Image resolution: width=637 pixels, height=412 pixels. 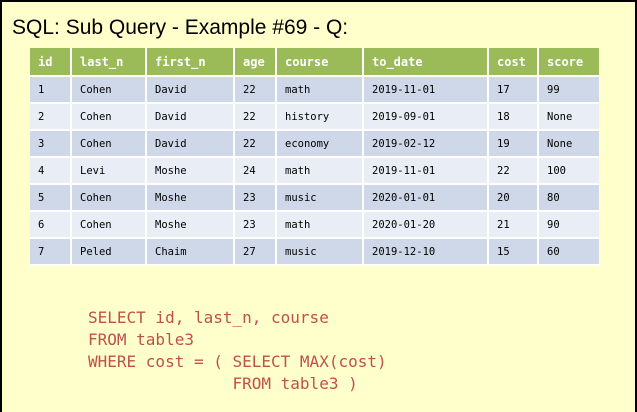 What do you see at coordinates (51, 90) in the screenshot?
I see `cell-id: 1` at bounding box center [51, 90].